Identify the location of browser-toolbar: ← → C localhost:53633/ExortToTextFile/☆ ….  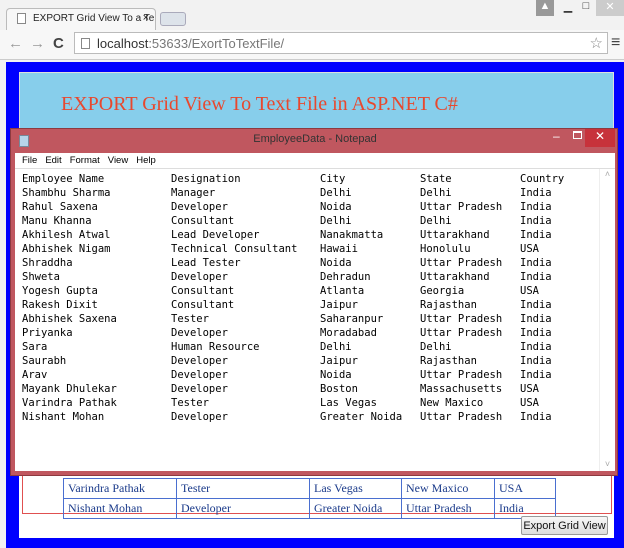
(312, 45).